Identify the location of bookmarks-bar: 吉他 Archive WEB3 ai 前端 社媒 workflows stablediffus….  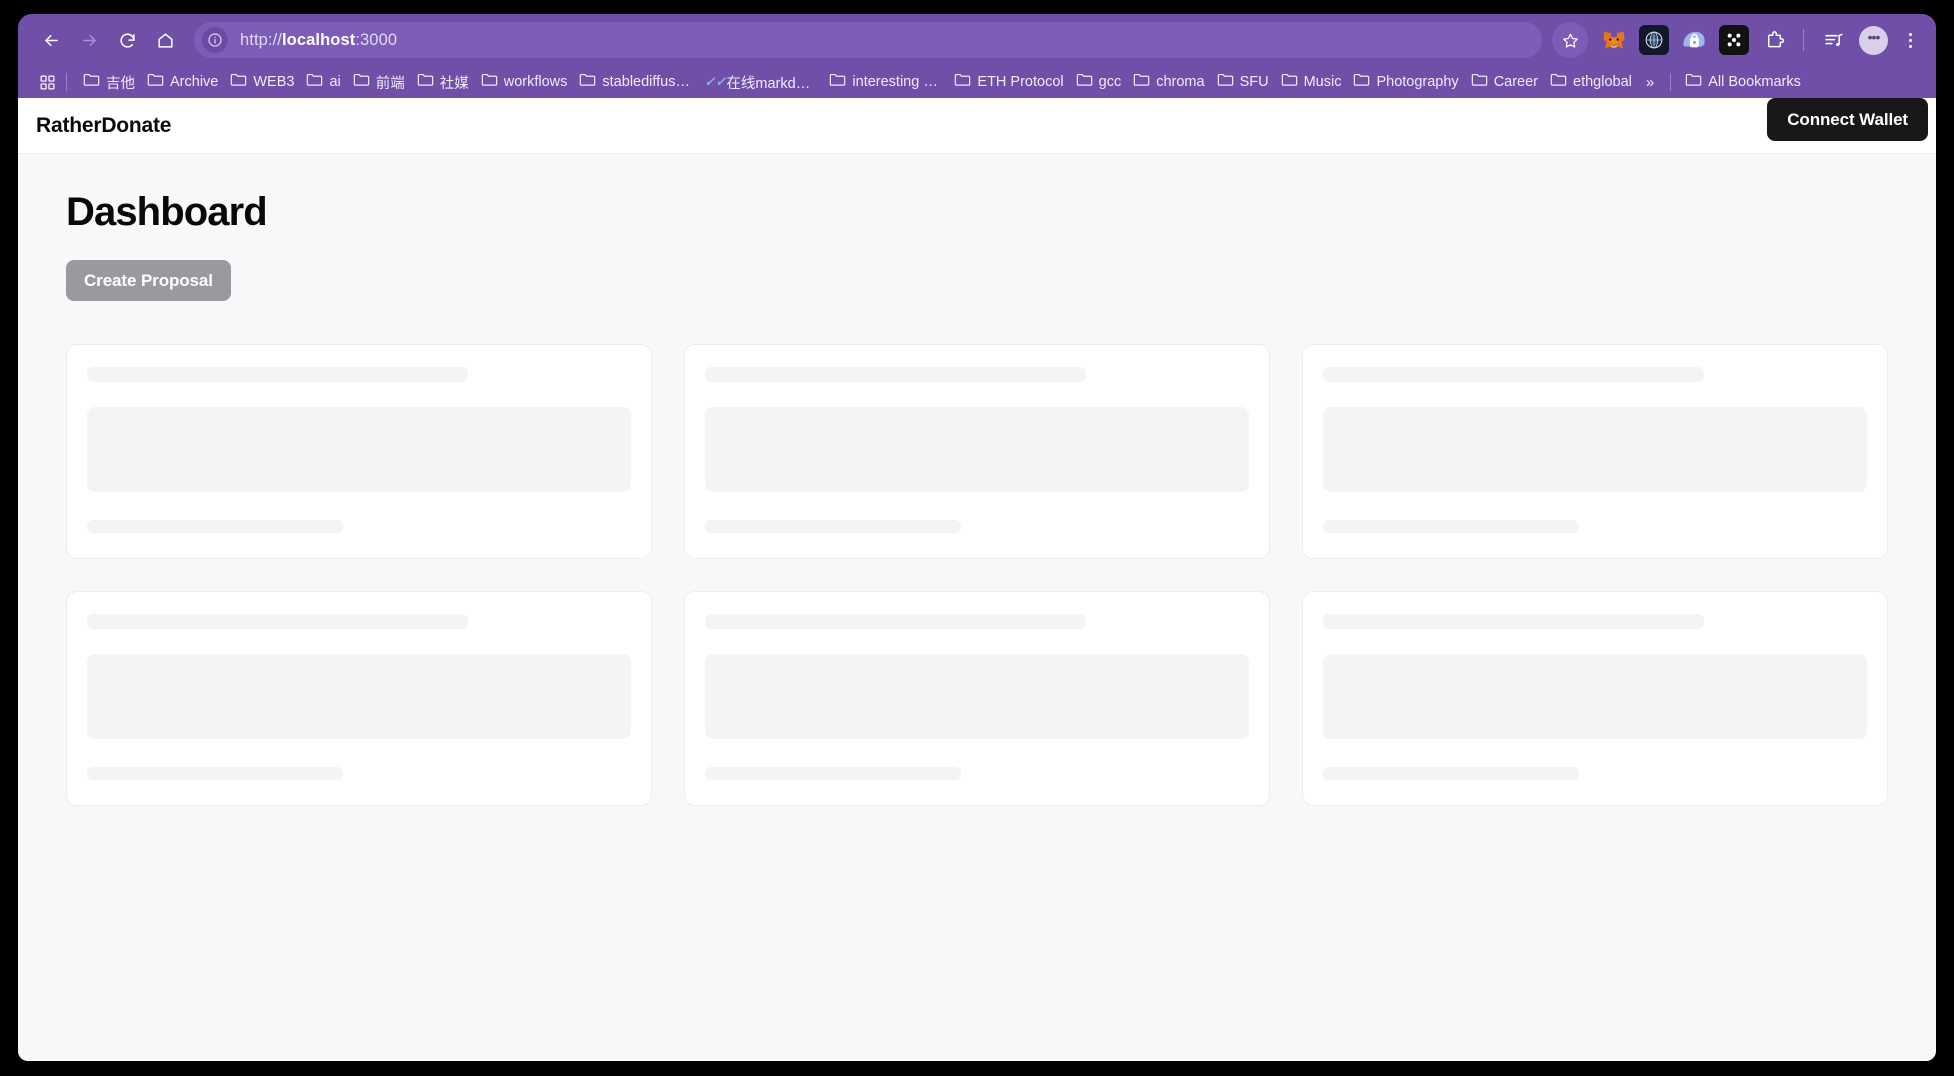
(977, 82).